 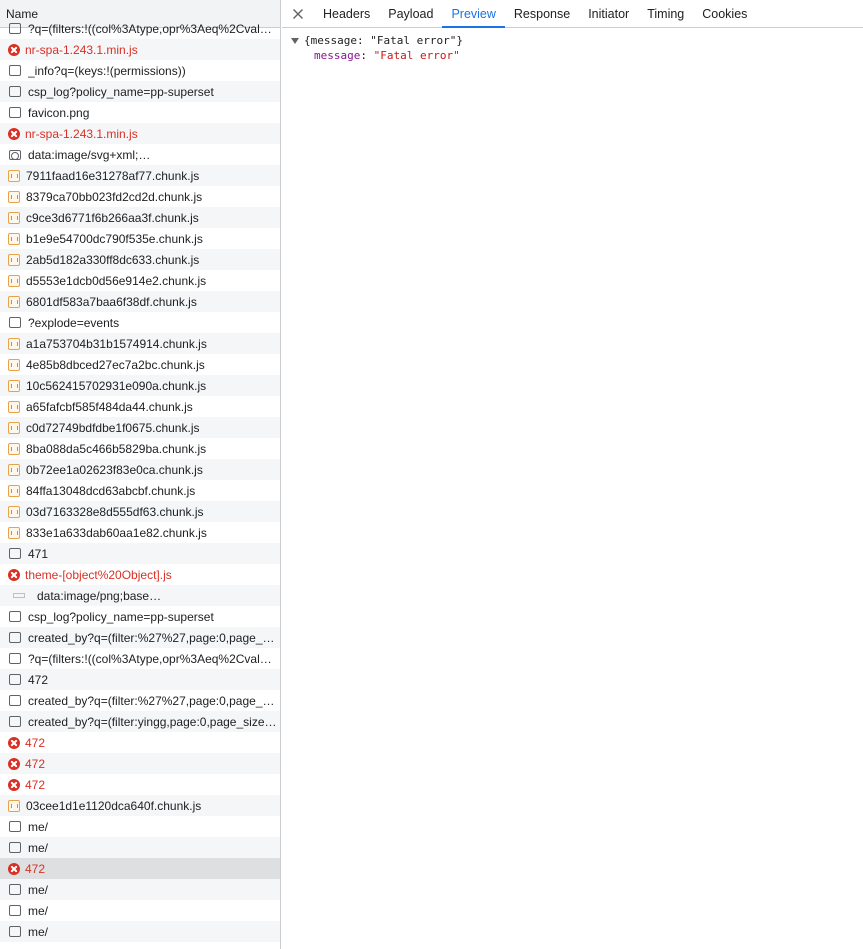 I want to click on request-row: 7911faad16e31278af77.chunk.js, so click(x=140, y=175).